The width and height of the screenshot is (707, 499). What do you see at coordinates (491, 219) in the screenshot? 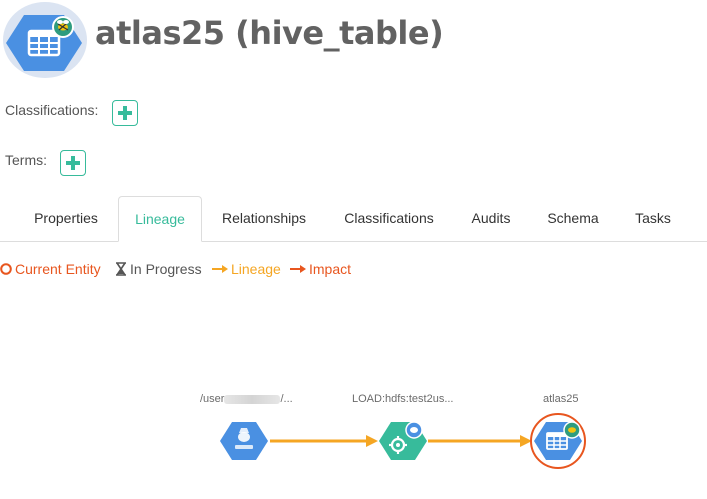
I see `tab-audits: Audits` at bounding box center [491, 219].